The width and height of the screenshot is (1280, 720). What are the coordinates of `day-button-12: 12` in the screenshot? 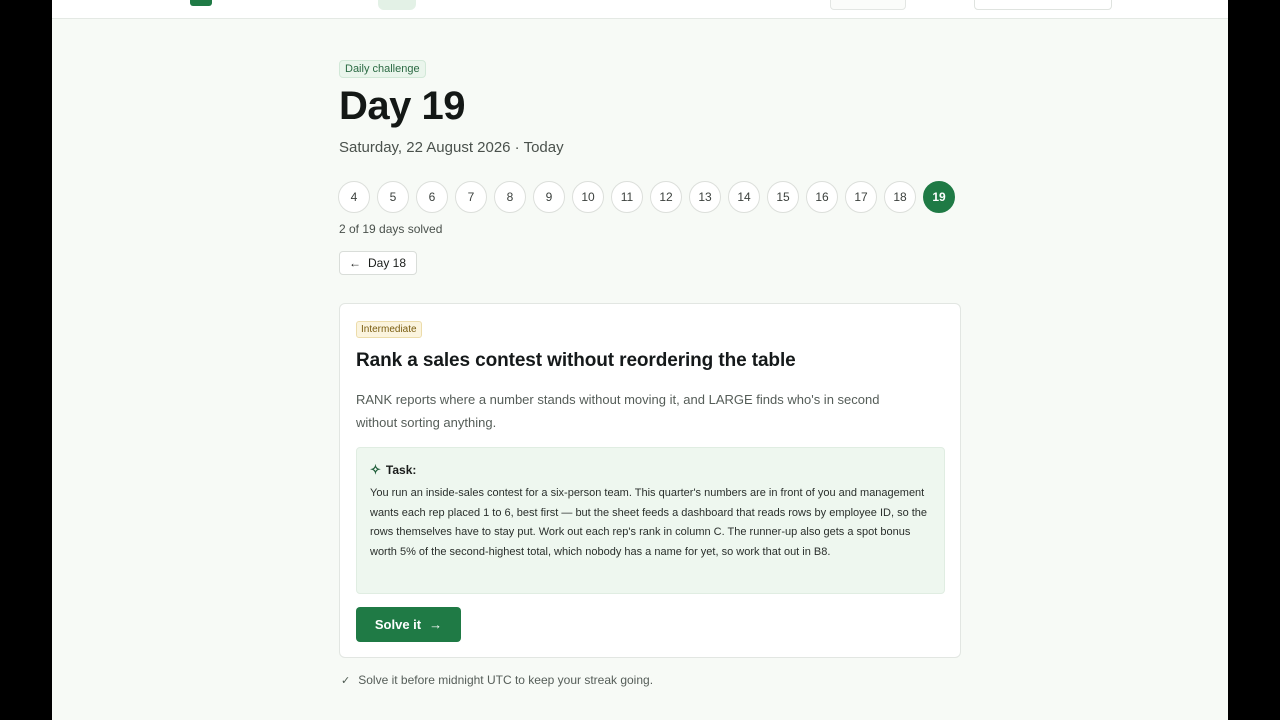 It's located at (666, 197).